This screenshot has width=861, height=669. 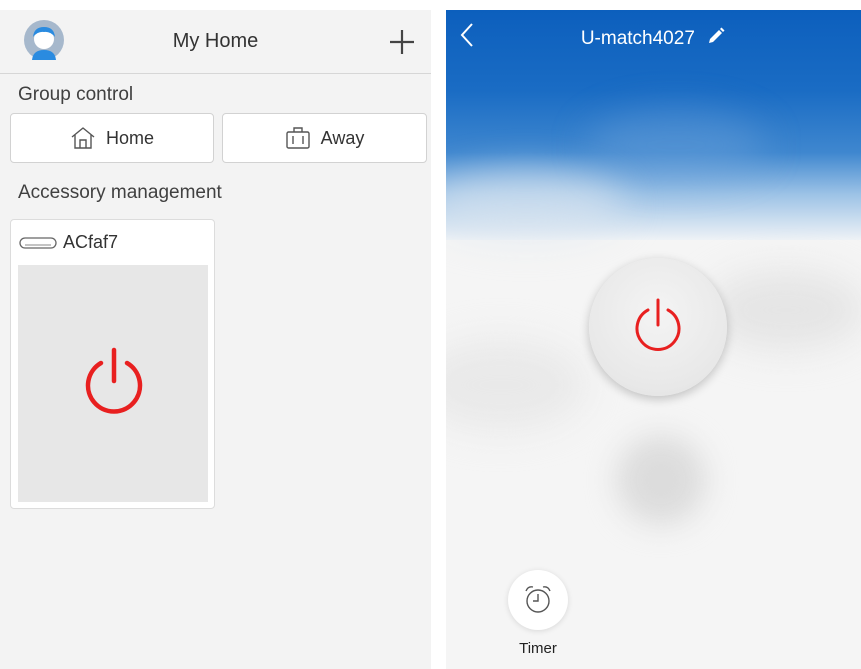 I want to click on device-title: U-match4027, so click(x=653, y=38).